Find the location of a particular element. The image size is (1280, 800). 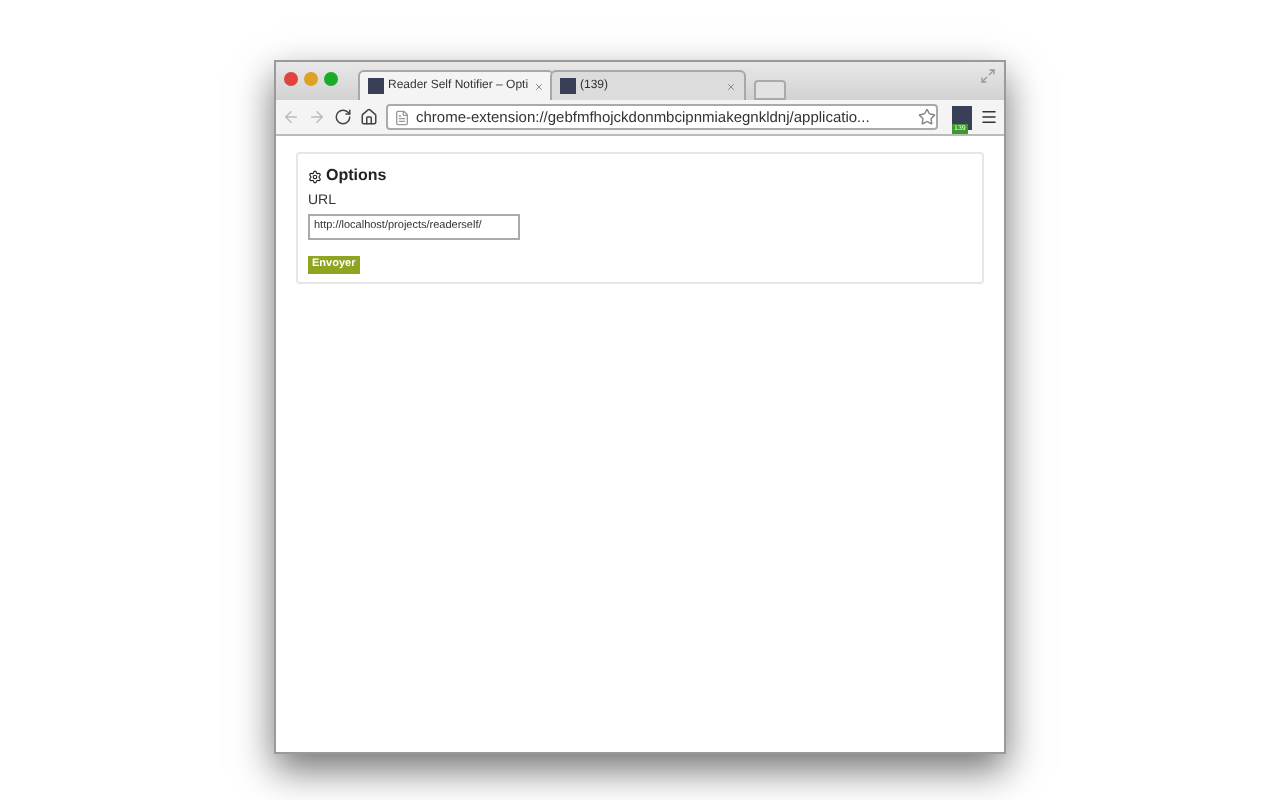

back-icon is located at coordinates (291, 117).